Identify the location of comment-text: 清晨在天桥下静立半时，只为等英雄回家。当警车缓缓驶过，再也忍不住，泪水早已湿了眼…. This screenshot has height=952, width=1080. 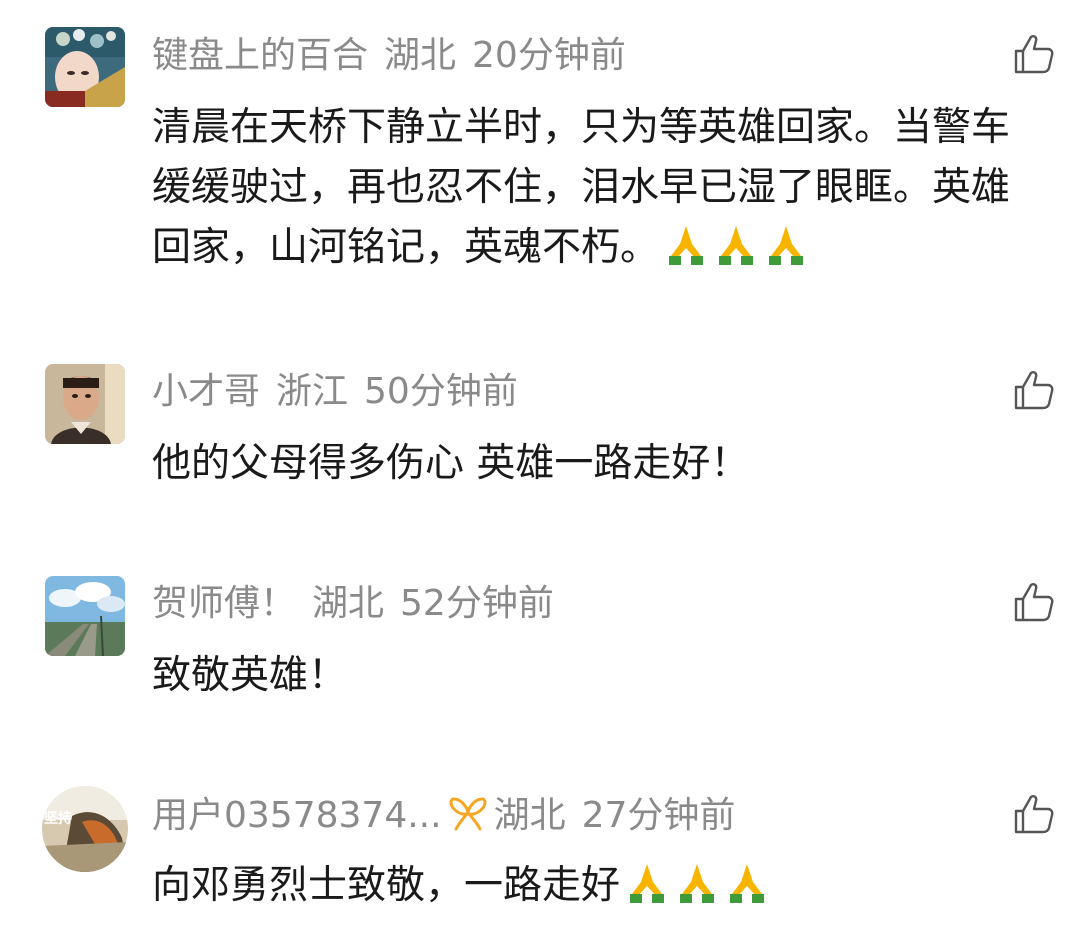
(581, 187).